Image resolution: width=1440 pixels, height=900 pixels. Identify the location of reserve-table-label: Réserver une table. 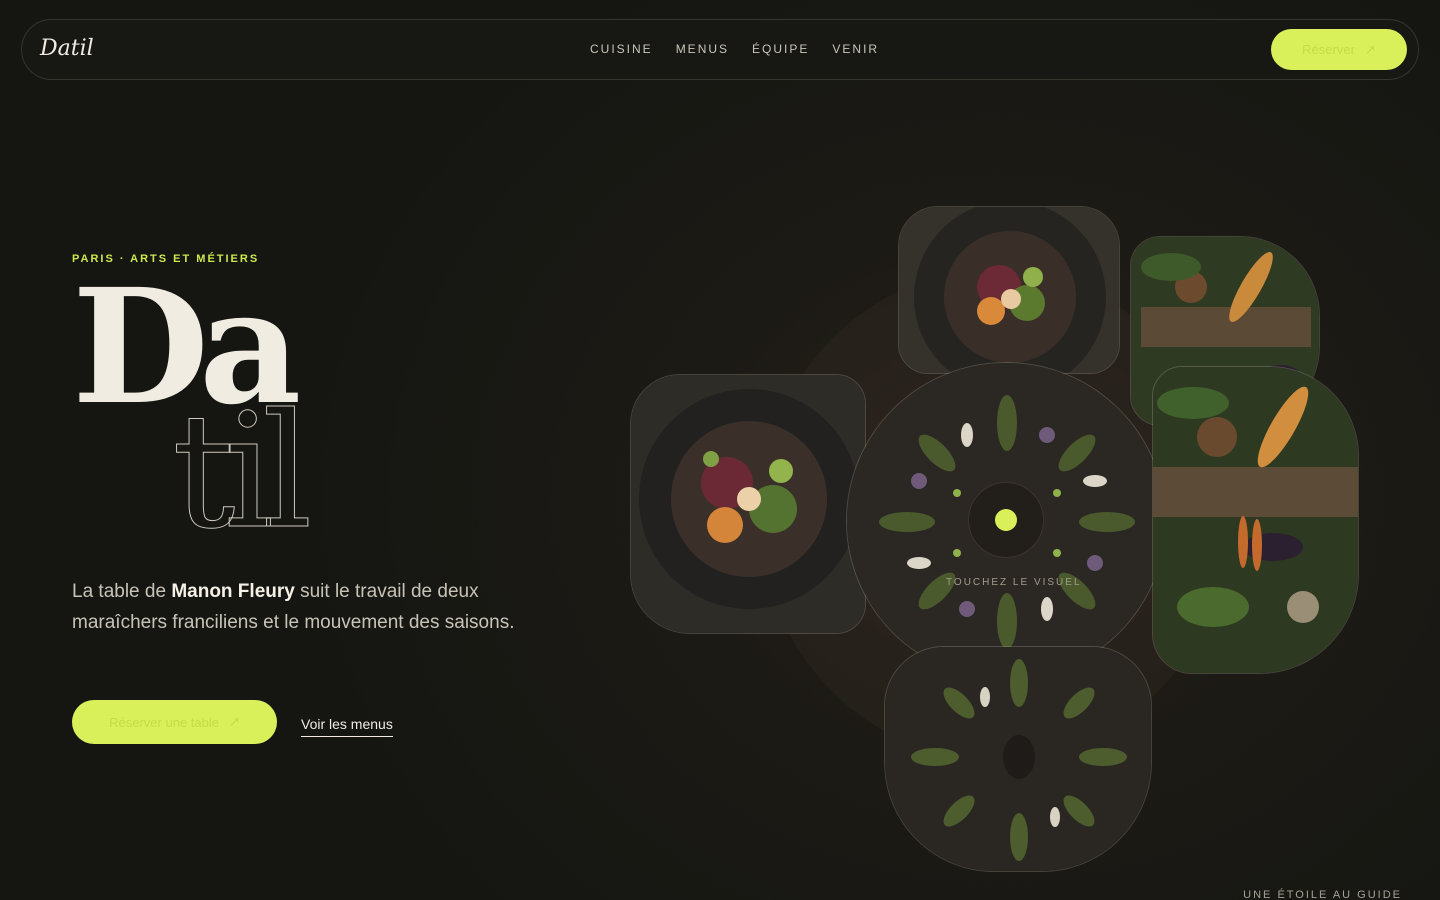
(164, 722).